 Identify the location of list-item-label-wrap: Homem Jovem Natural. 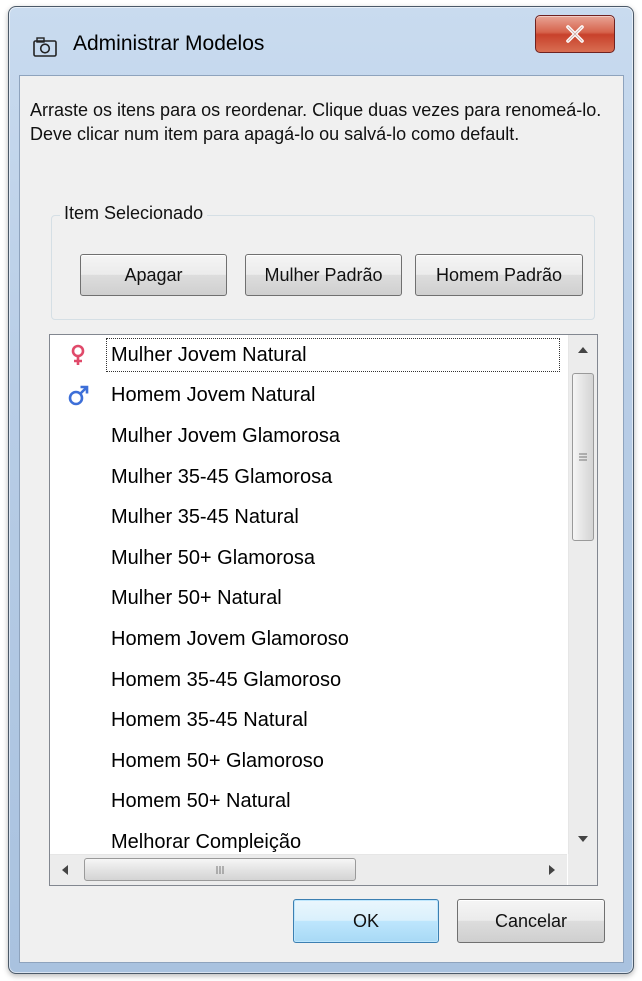
(333, 396).